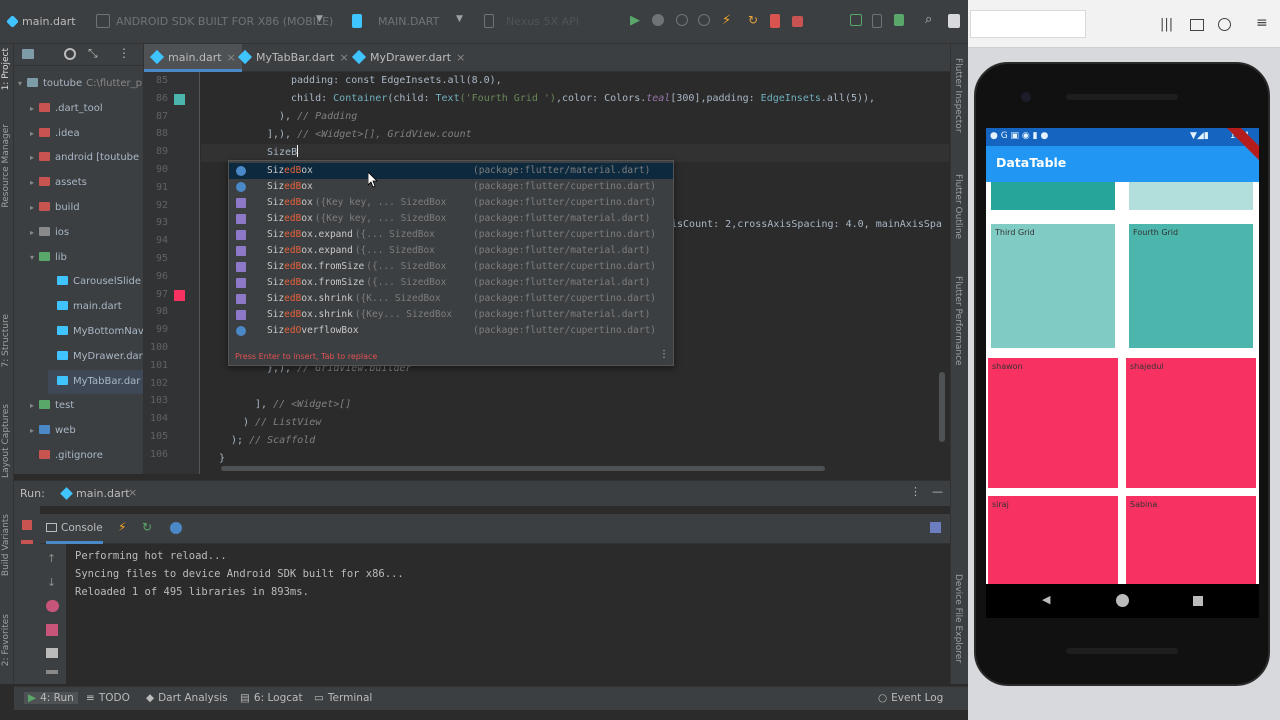 The width and height of the screenshot is (1280, 720). Describe the element at coordinates (451, 187) in the screenshot. I see `autocomplete-item: SizedBox (package:flutter/cupertino.dart)` at that location.